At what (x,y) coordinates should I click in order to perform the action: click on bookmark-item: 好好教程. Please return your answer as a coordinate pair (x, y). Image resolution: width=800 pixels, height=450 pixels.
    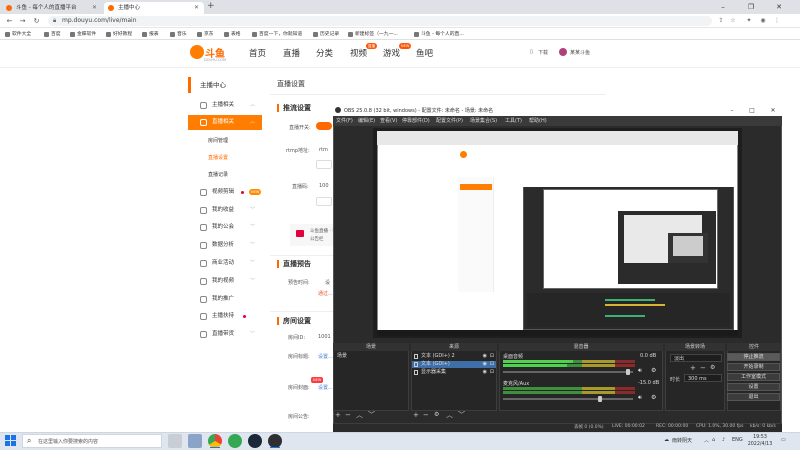
    Looking at the image, I should click on (119, 34).